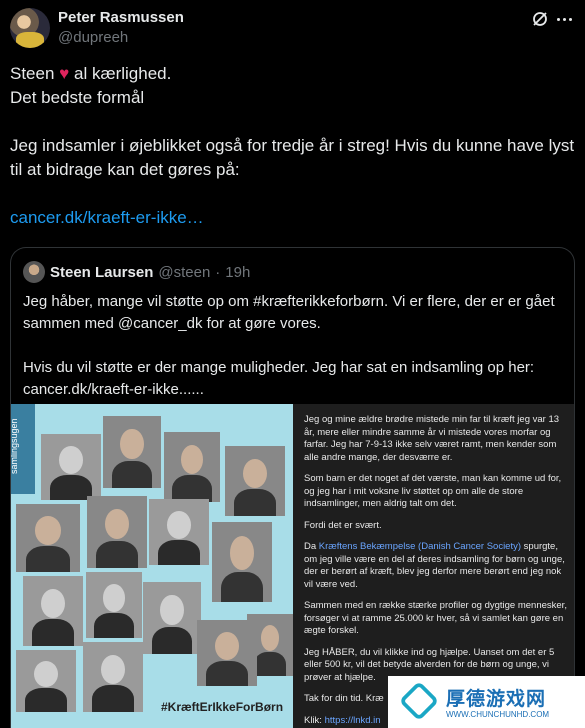  I want to click on panel-url: https://lnkd.in, so click(352, 720).